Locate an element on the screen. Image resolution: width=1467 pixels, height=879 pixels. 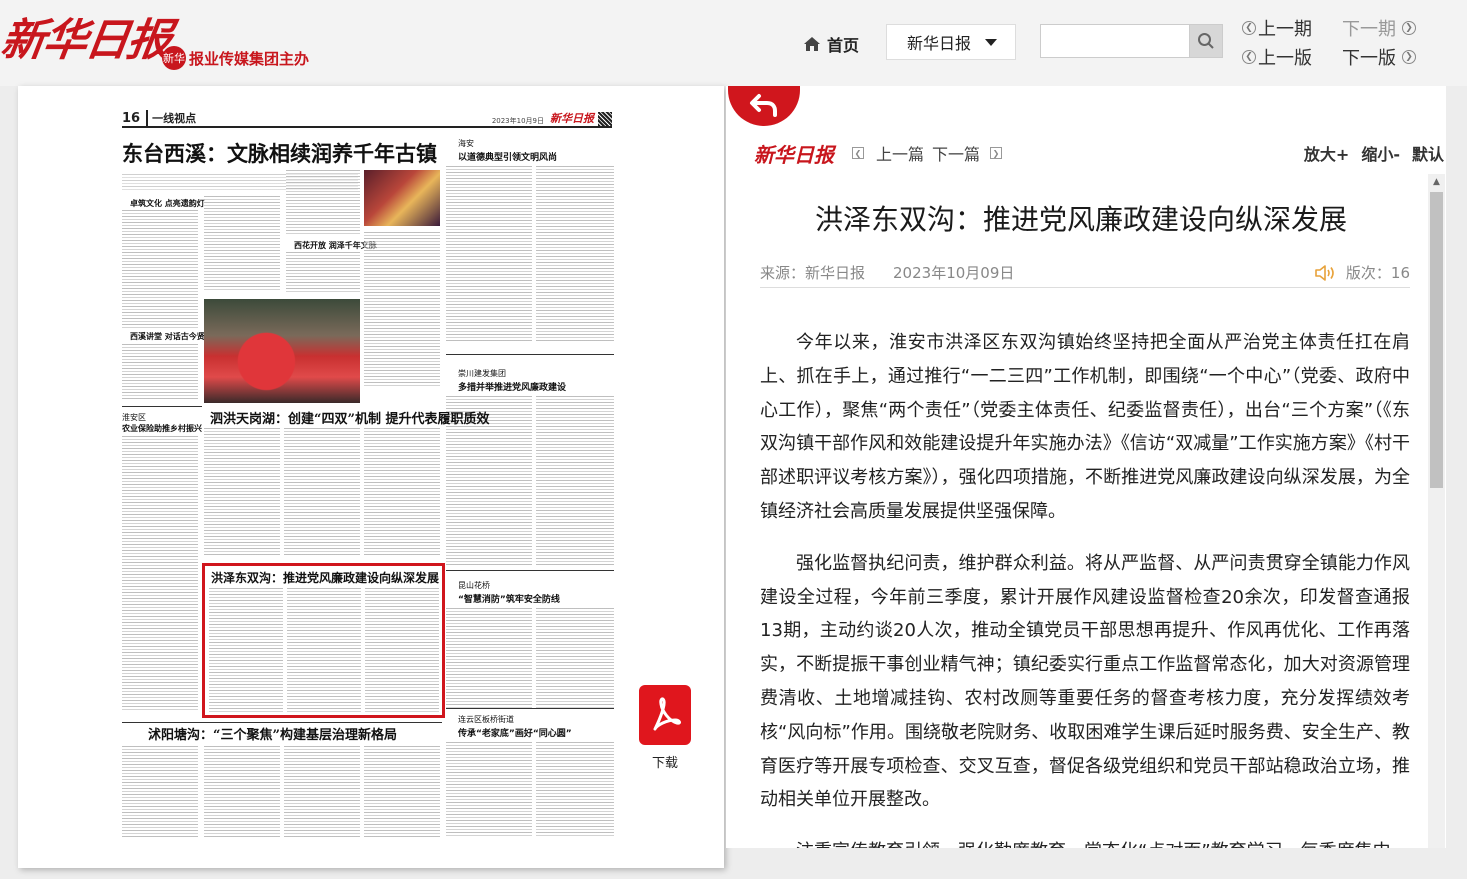
next-page-label: 下一版 is located at coordinates (1369, 58).